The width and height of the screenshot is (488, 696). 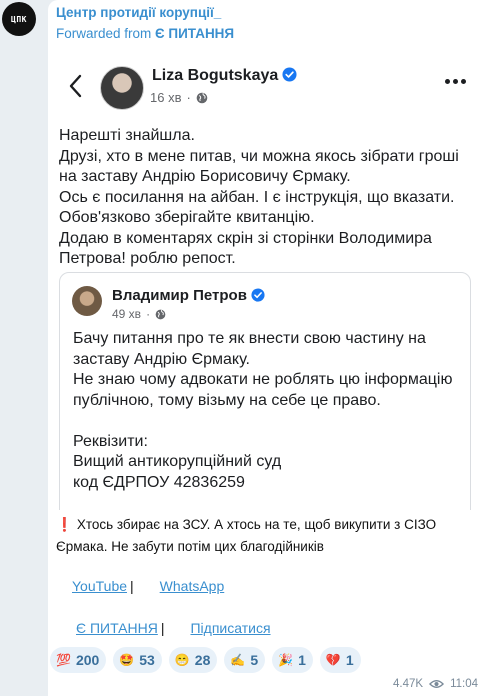 What do you see at coordinates (166, 97) in the screenshot?
I see `post-time: 16 хв` at bounding box center [166, 97].